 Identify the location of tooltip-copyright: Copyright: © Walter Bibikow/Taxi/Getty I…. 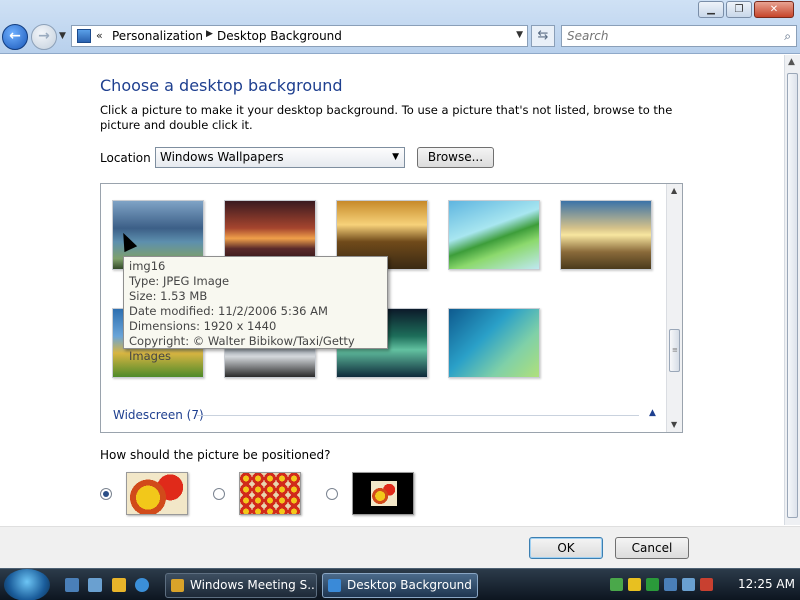
(242, 348).